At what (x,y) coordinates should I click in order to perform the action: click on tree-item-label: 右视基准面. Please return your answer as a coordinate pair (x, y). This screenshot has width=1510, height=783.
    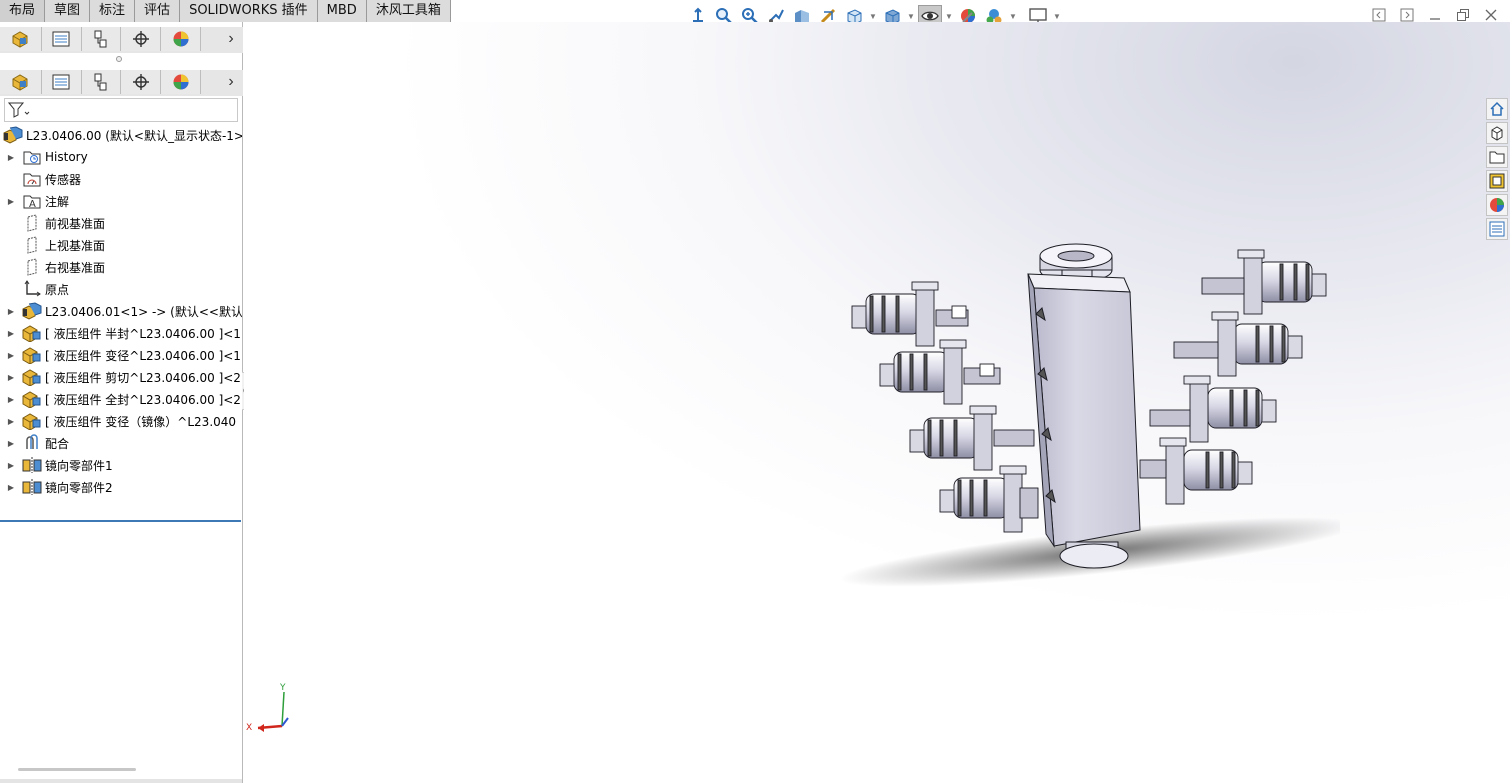
    Looking at the image, I should click on (75, 267).